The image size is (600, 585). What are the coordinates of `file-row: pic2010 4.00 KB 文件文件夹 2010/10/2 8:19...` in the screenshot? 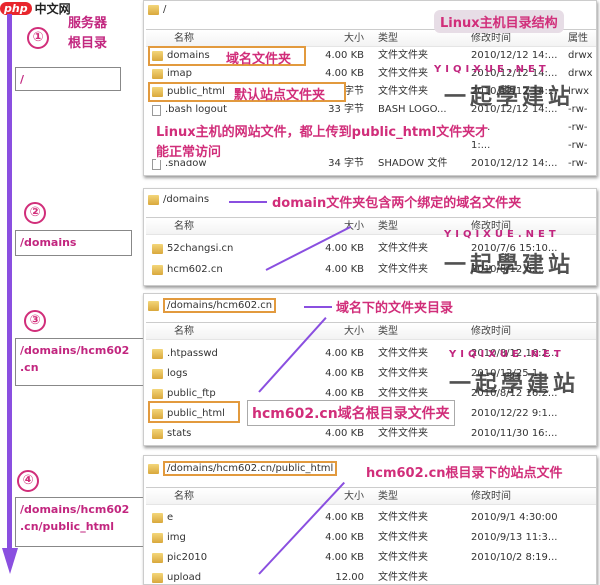 It's located at (371, 558).